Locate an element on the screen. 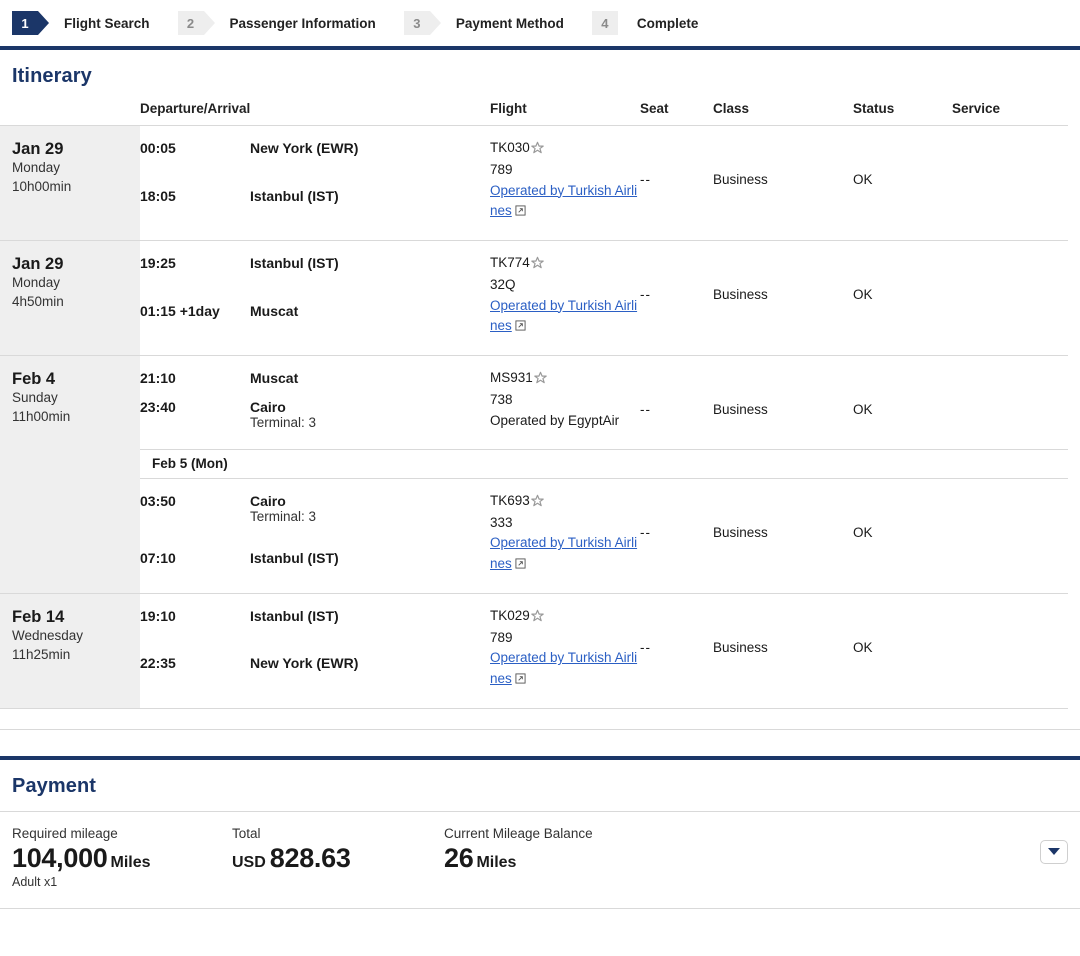  arrival-time: 22:35 is located at coordinates (158, 663).